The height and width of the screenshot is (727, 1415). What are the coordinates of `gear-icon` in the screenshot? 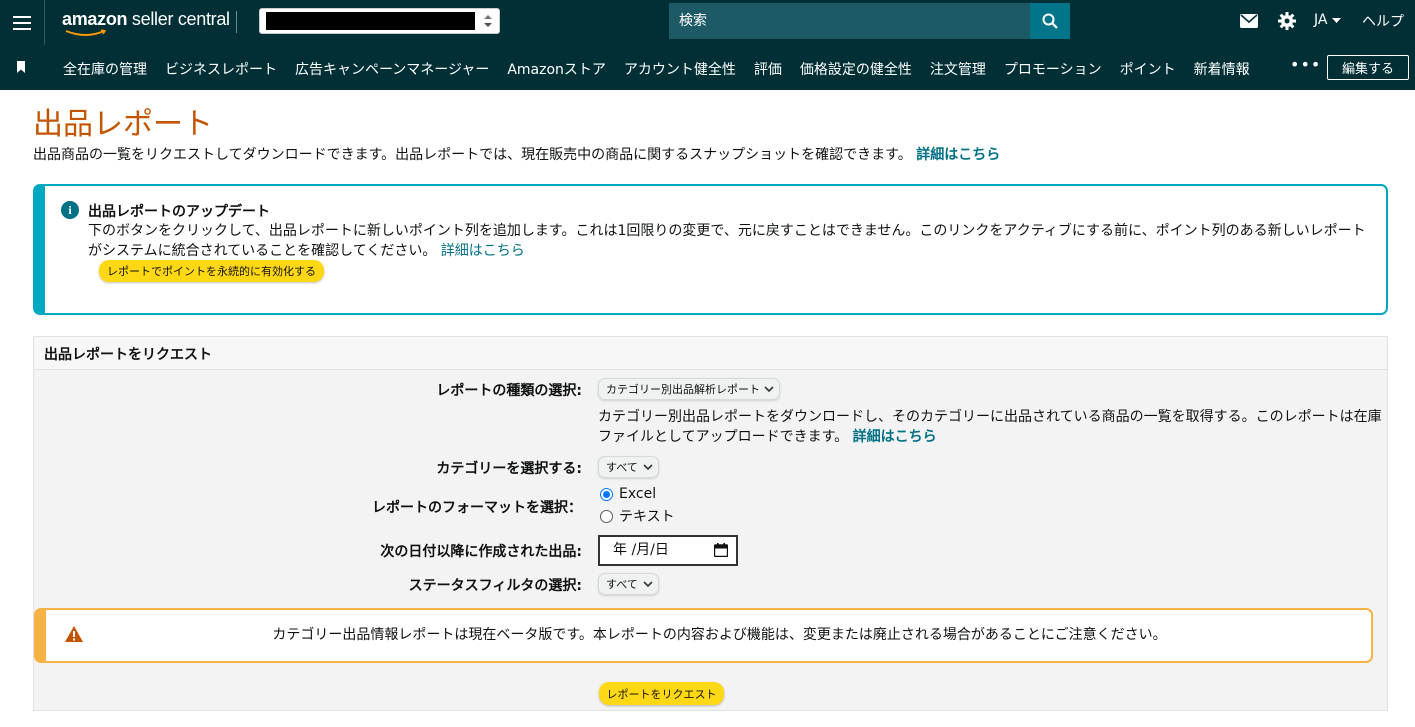 It's located at (1287, 21).